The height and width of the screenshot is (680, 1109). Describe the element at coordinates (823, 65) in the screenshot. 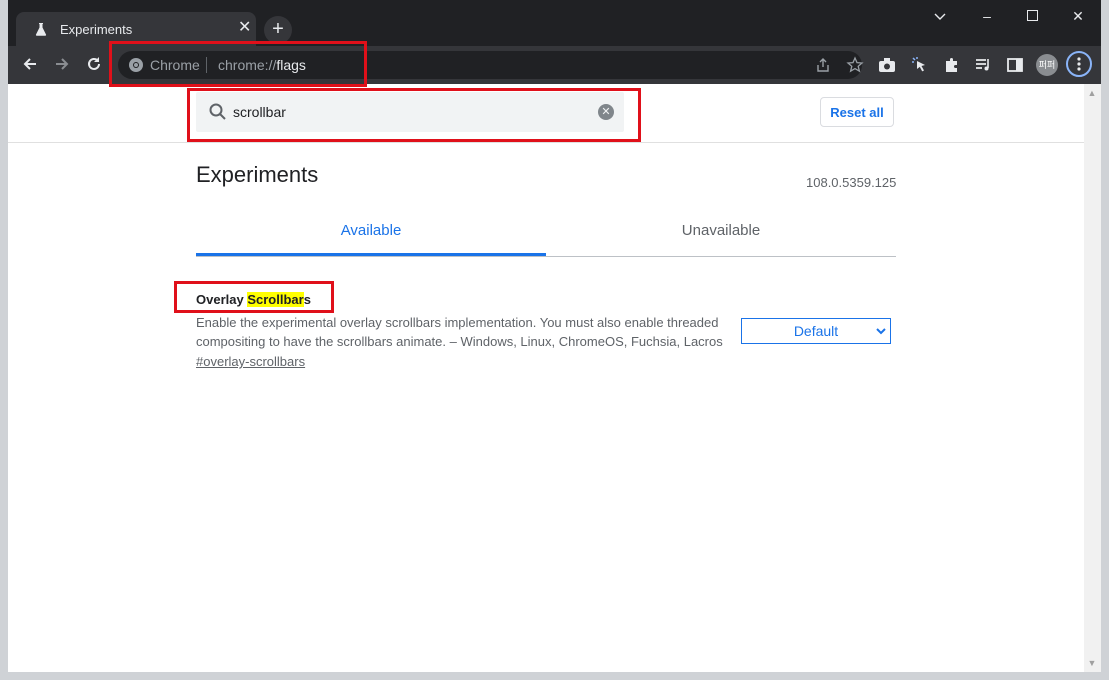

I see `share-icon` at that location.